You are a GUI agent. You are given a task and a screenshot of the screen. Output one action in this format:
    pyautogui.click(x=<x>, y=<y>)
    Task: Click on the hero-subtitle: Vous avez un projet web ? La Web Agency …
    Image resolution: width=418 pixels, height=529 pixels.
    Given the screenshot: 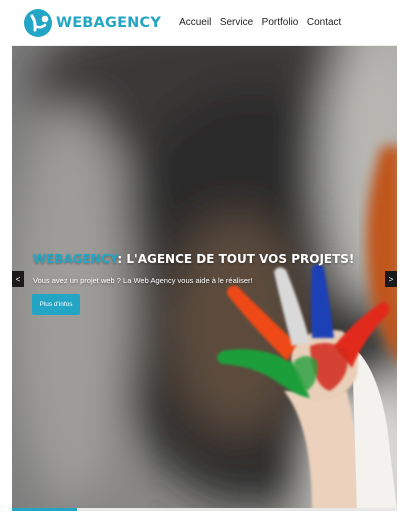 What is the action you would take?
    pyautogui.click(x=143, y=280)
    